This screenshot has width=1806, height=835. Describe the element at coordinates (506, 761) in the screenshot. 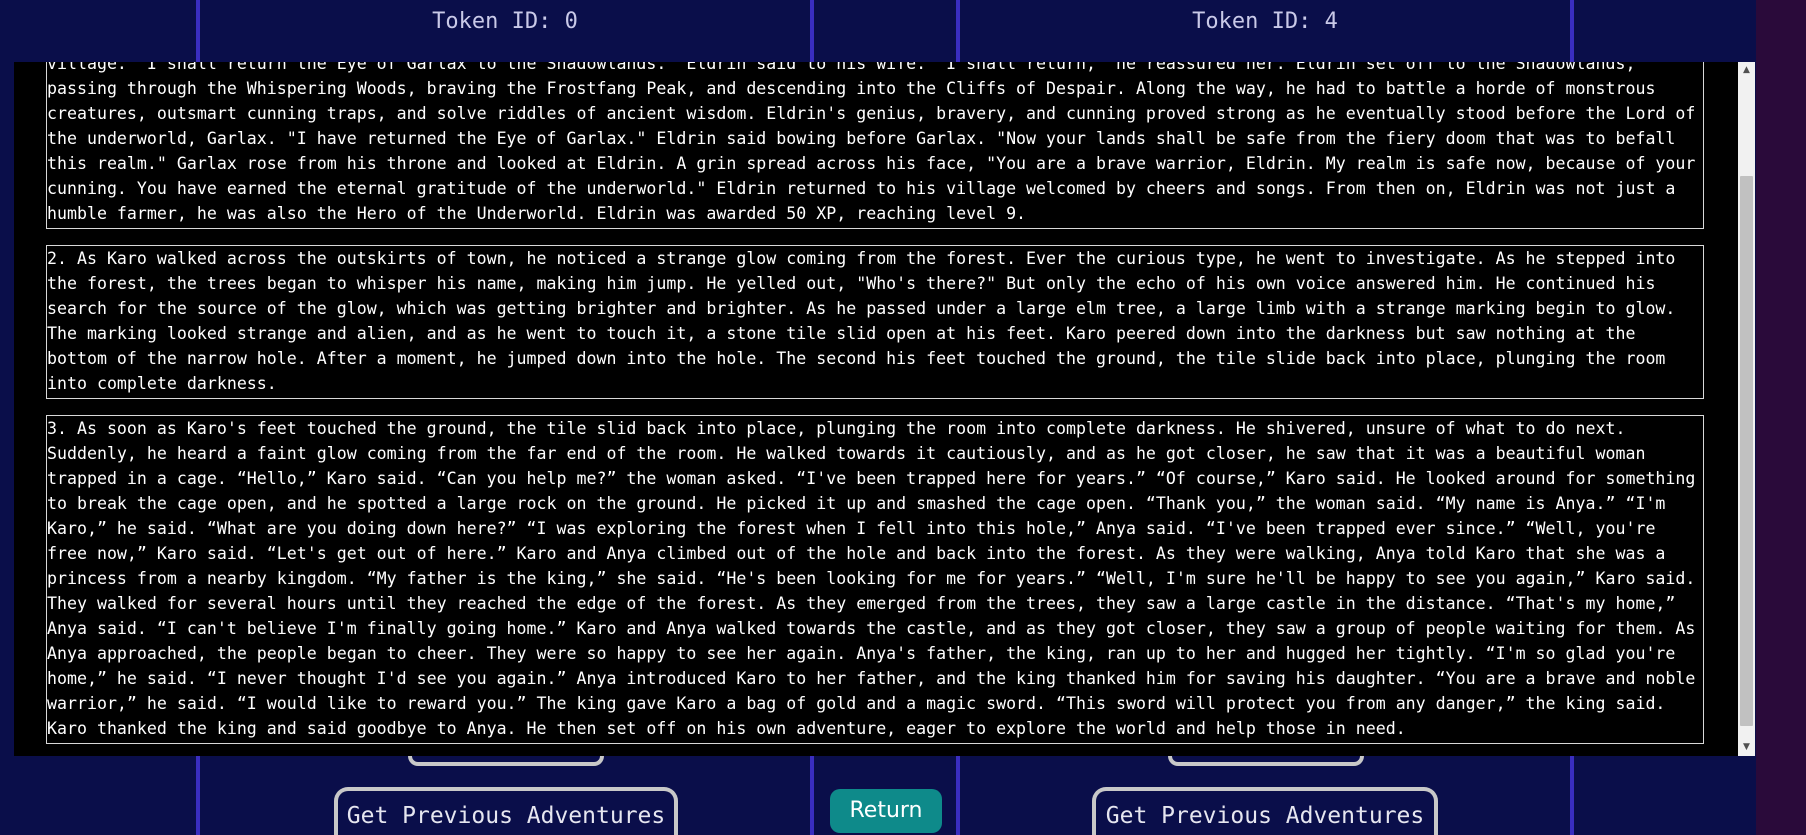

I see `hidden-button-bottom-left` at that location.